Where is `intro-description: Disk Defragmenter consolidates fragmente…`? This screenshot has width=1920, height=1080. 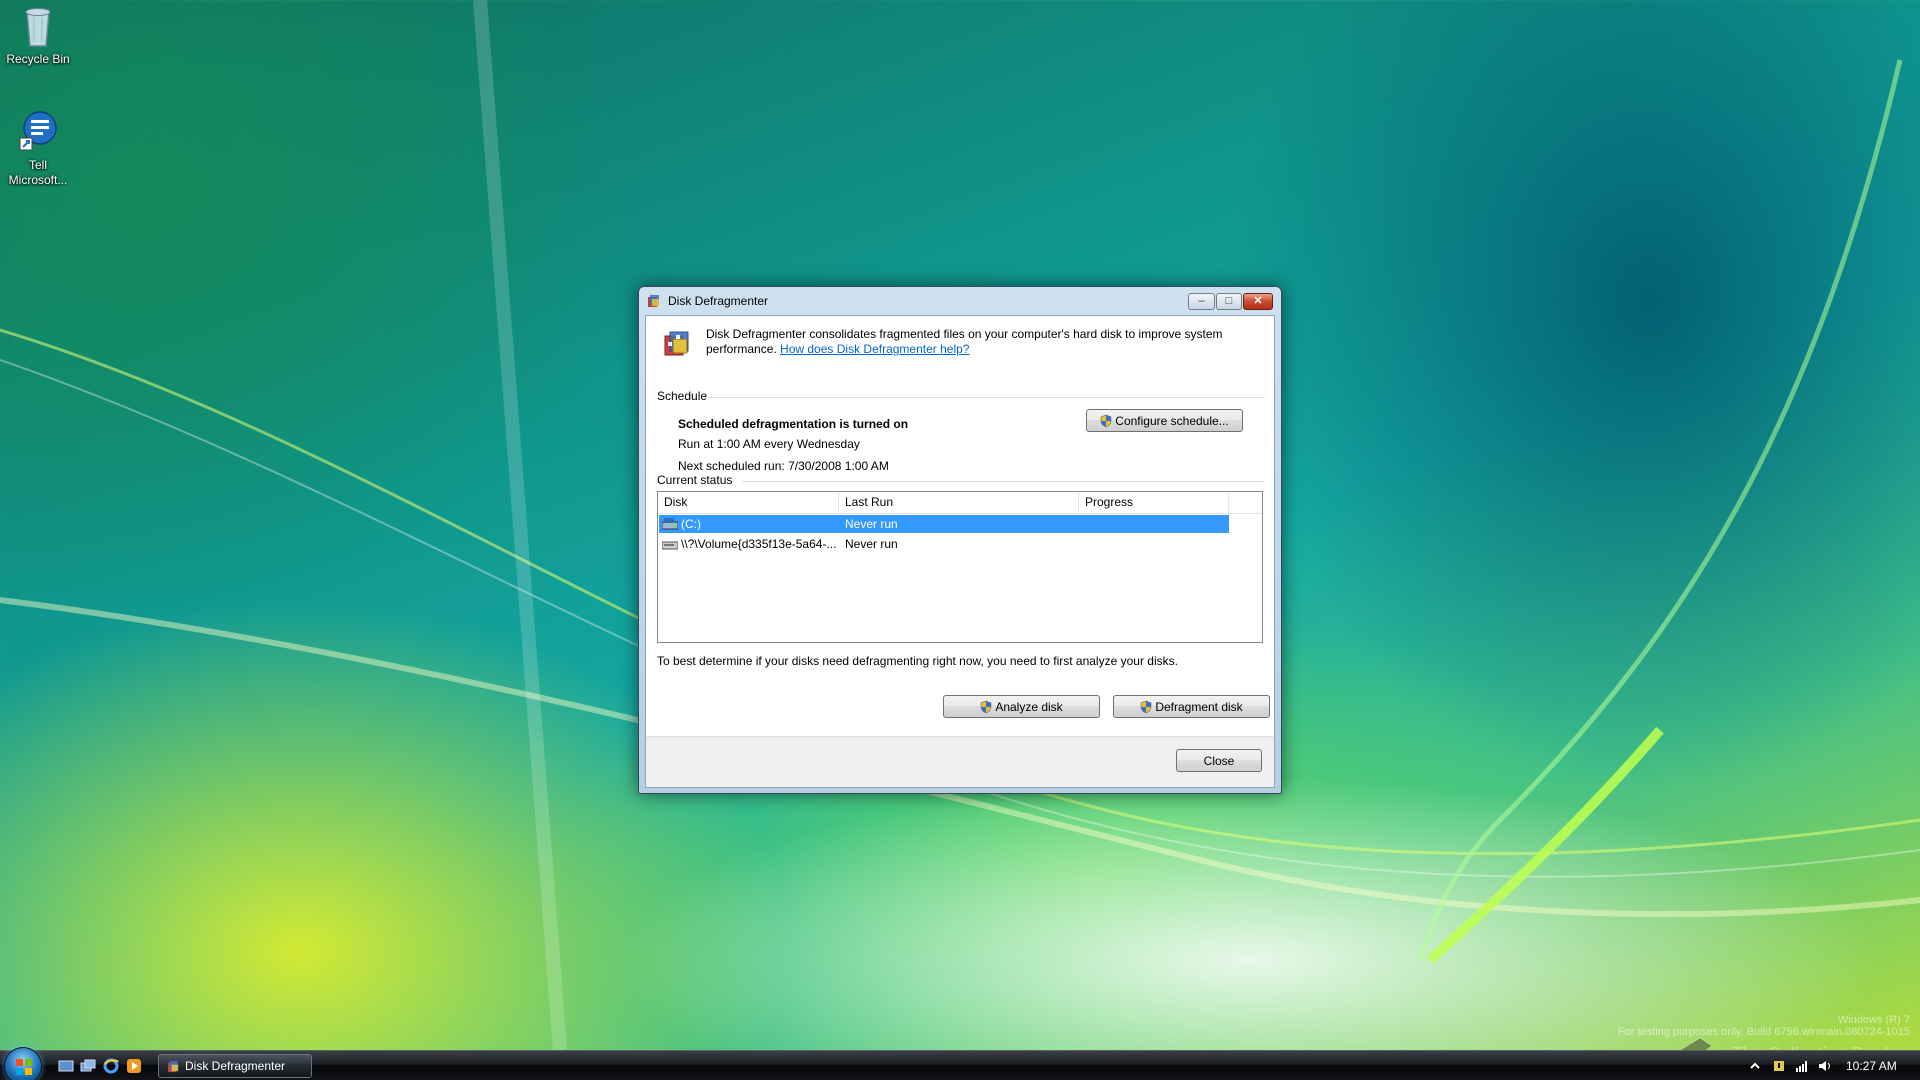
intro-description: Disk Defragmenter consolidates fragmente… is located at coordinates (986, 342).